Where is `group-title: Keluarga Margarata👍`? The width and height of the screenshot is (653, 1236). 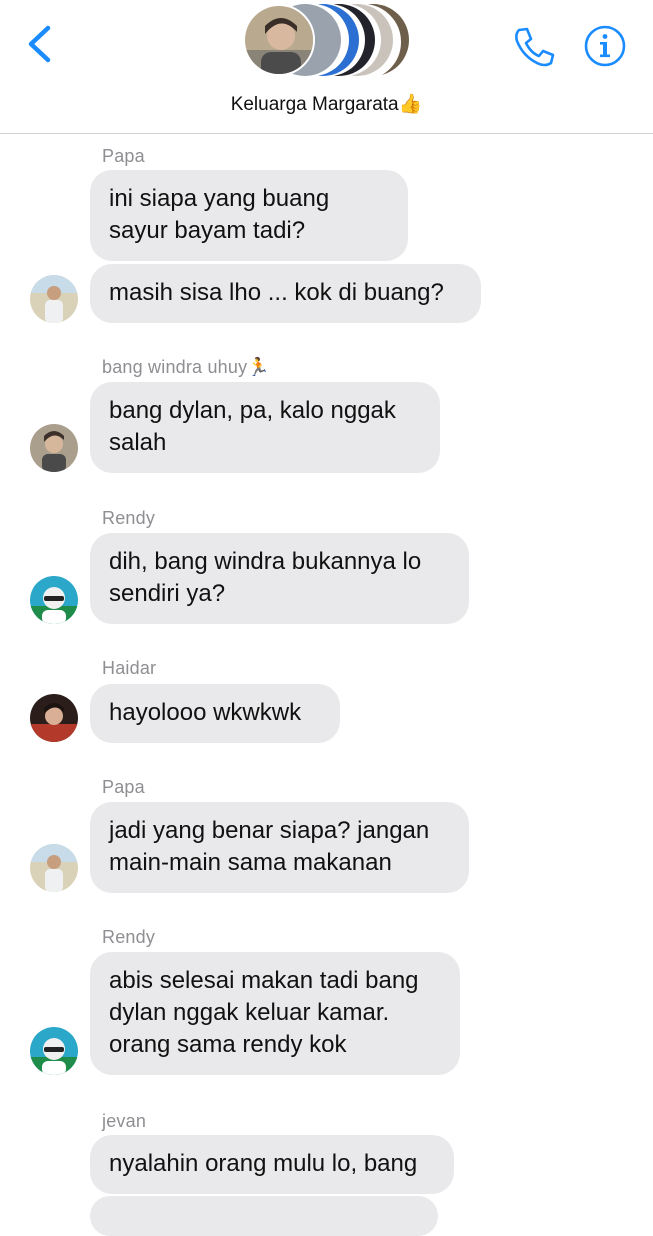
group-title: Keluarga Margarata👍 is located at coordinates (326, 104).